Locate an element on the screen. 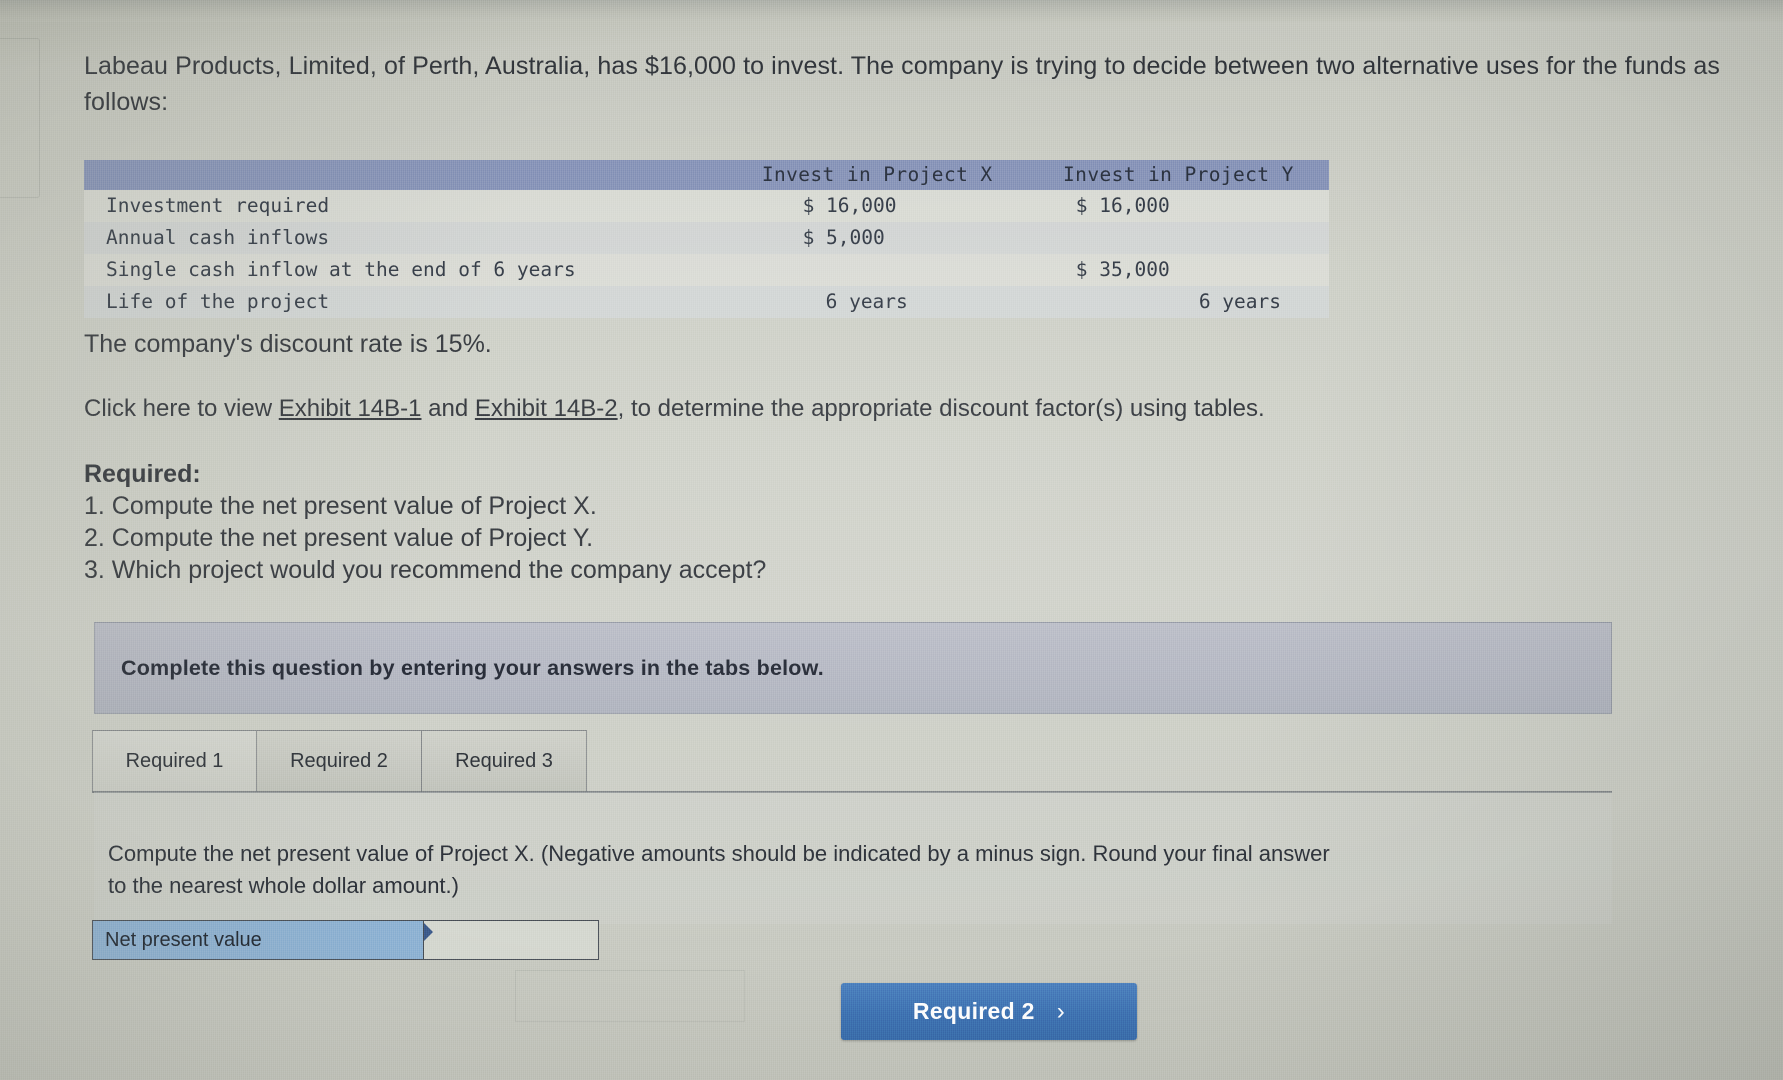 This screenshot has height=1080, width=1783. net-present-value-row: Net present value is located at coordinates (345, 940).